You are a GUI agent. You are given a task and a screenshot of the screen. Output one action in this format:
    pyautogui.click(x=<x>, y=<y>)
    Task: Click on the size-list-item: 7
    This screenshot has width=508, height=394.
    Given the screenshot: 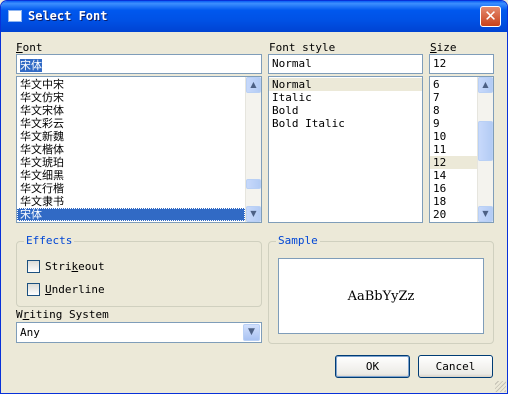 What is the action you would take?
    pyautogui.click(x=453, y=97)
    